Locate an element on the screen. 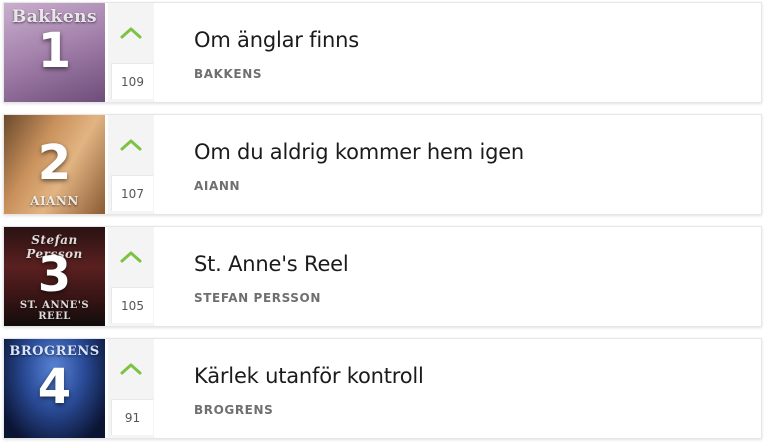 This screenshot has height=447, width=770. vote-count: 91 is located at coordinates (132, 417).